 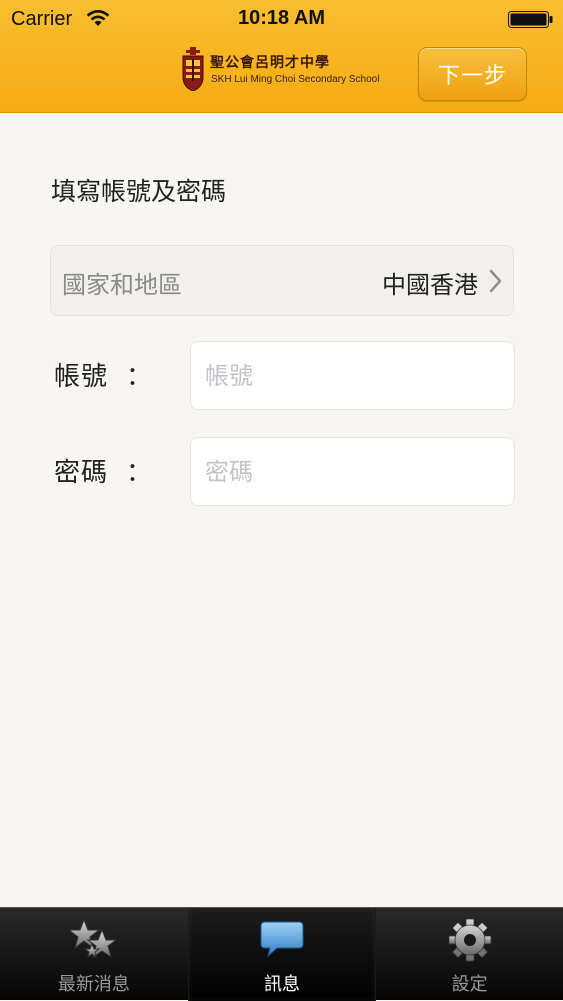 I want to click on region-value: 中國香港, so click(x=430, y=285).